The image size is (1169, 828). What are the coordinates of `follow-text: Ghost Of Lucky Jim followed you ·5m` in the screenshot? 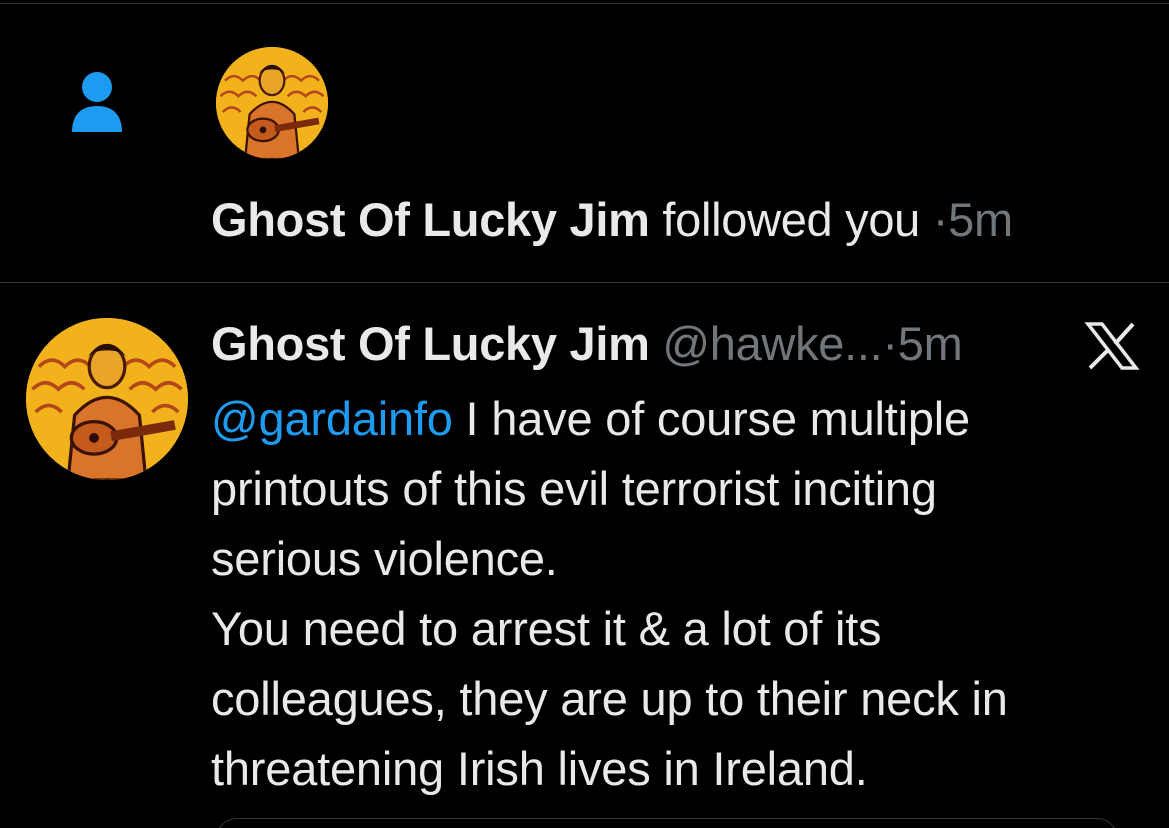 It's located at (612, 220).